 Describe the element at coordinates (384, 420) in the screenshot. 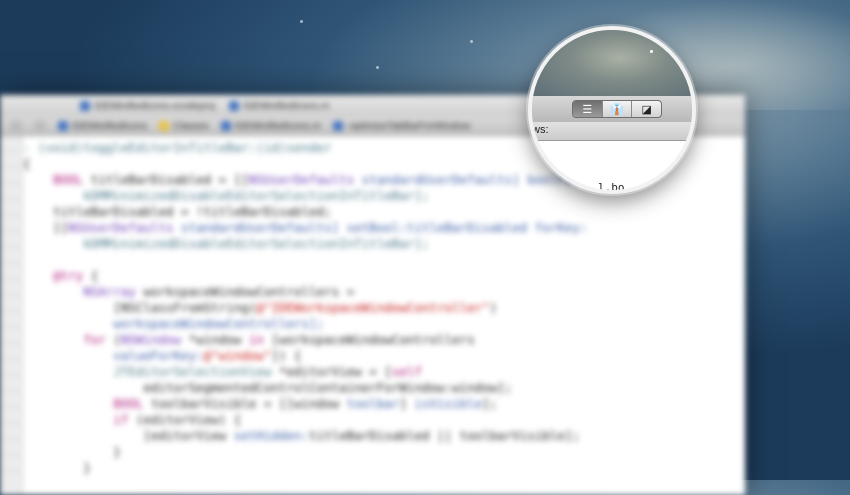

I see `code-line: if (editorView) {` at that location.